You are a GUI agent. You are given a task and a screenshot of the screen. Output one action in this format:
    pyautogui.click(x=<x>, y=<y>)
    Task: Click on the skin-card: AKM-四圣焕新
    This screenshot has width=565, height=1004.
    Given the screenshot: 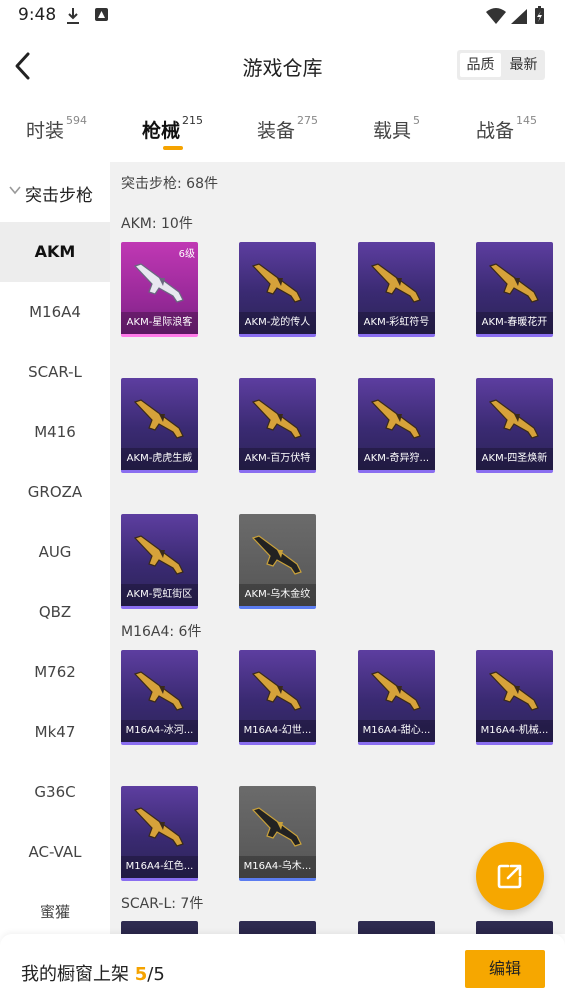 What is the action you would take?
    pyautogui.click(x=514, y=425)
    